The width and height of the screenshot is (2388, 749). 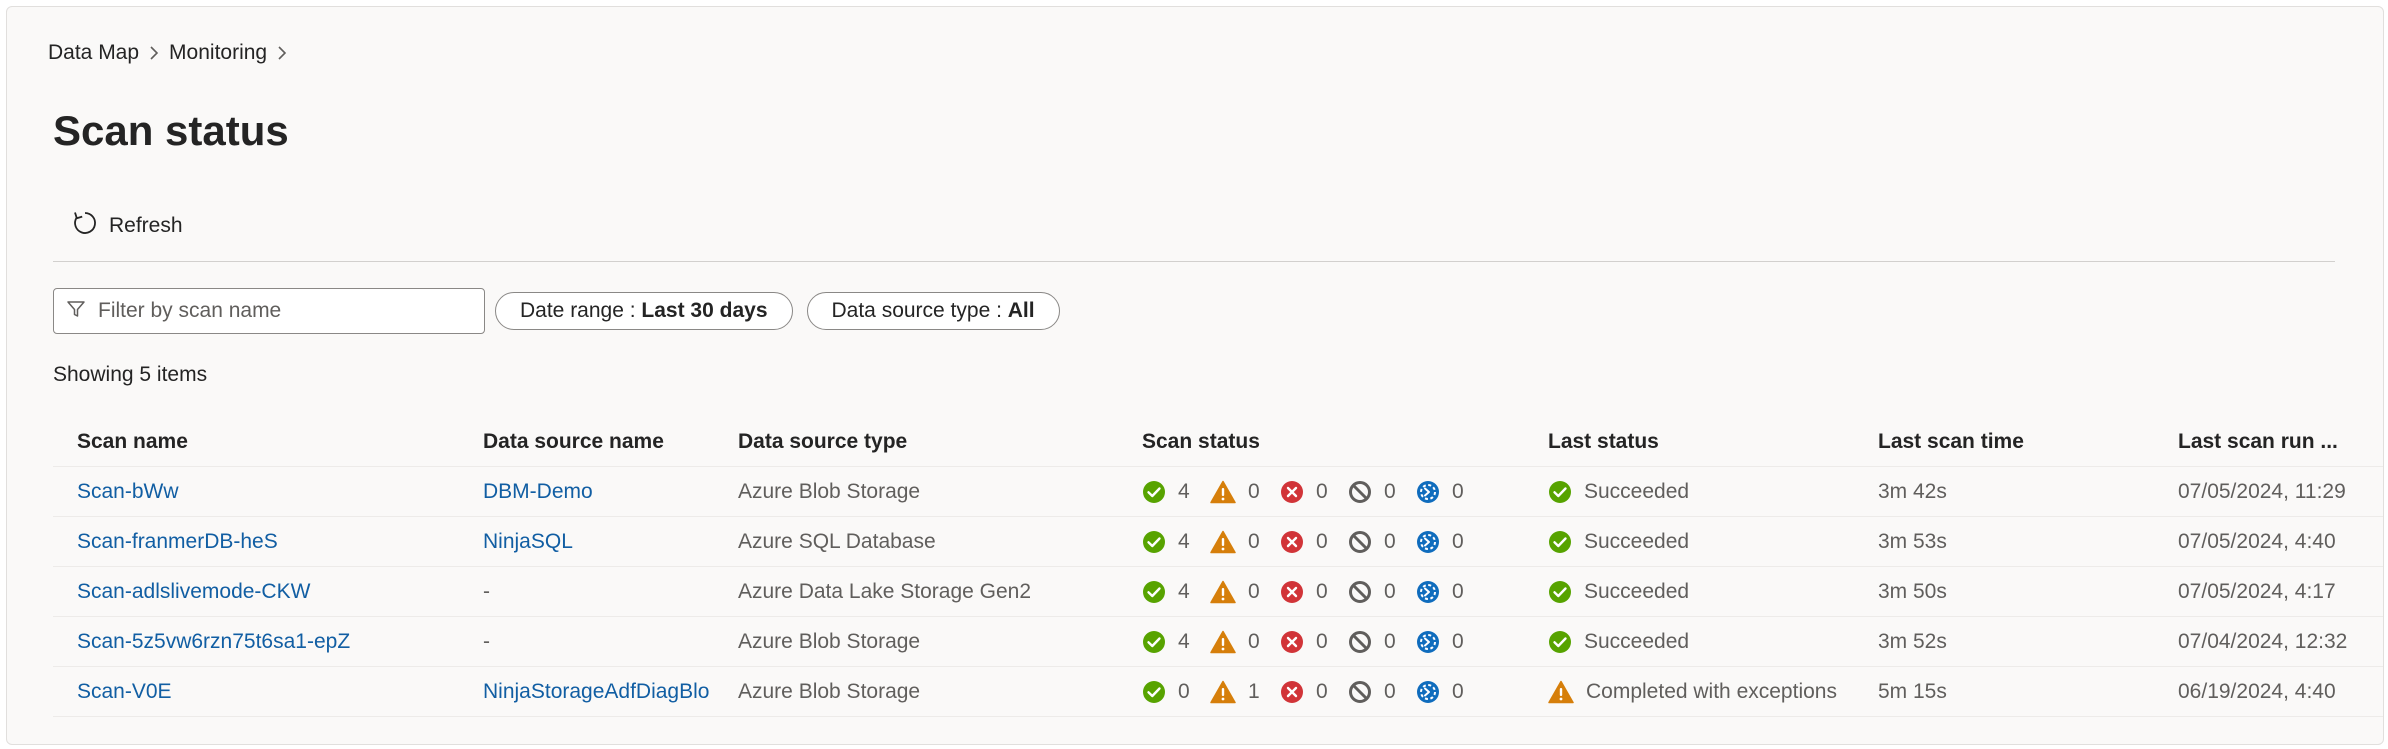 I want to click on scan-name-link: Scan-bWw, so click(x=272, y=491).